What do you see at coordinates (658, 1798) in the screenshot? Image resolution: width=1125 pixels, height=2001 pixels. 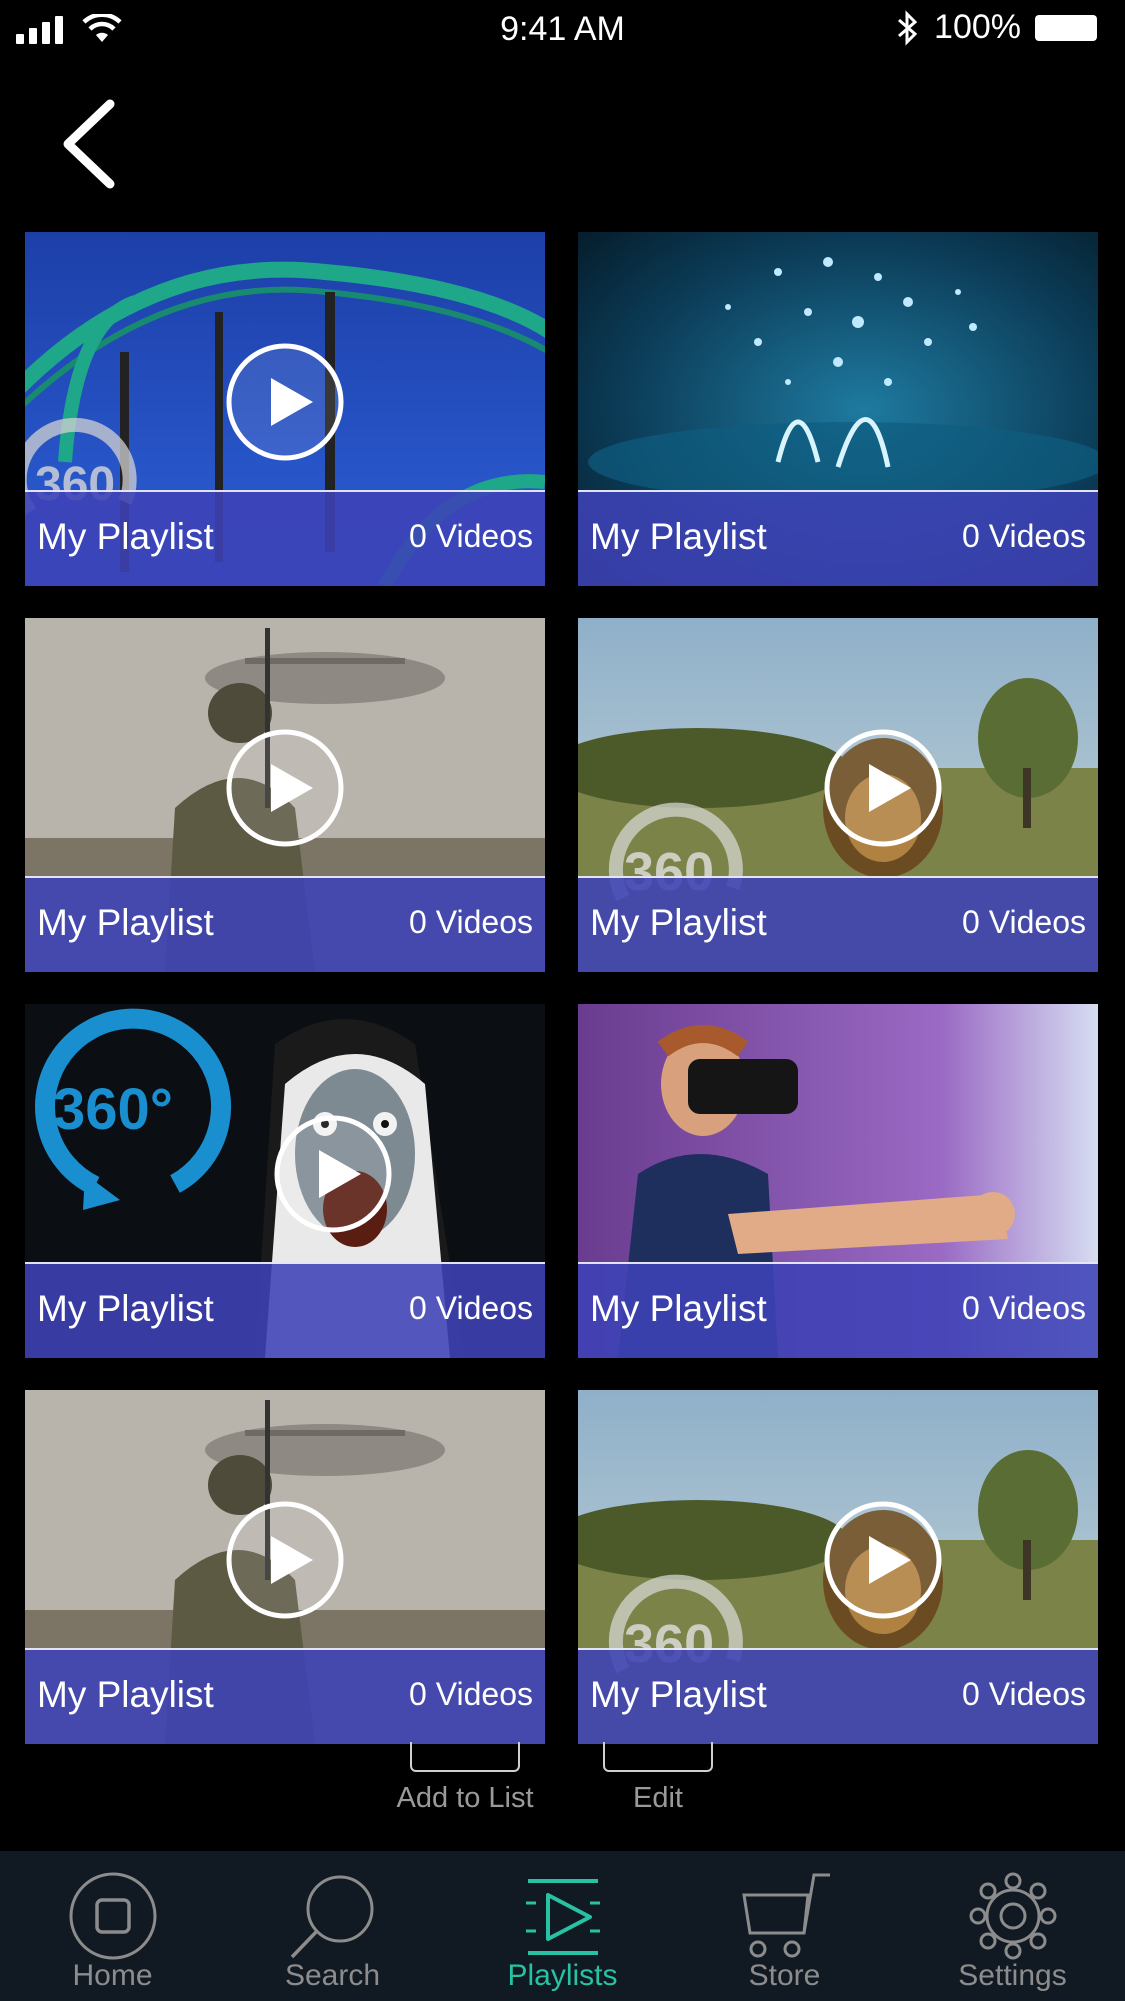 I see `edit-label: Edit` at bounding box center [658, 1798].